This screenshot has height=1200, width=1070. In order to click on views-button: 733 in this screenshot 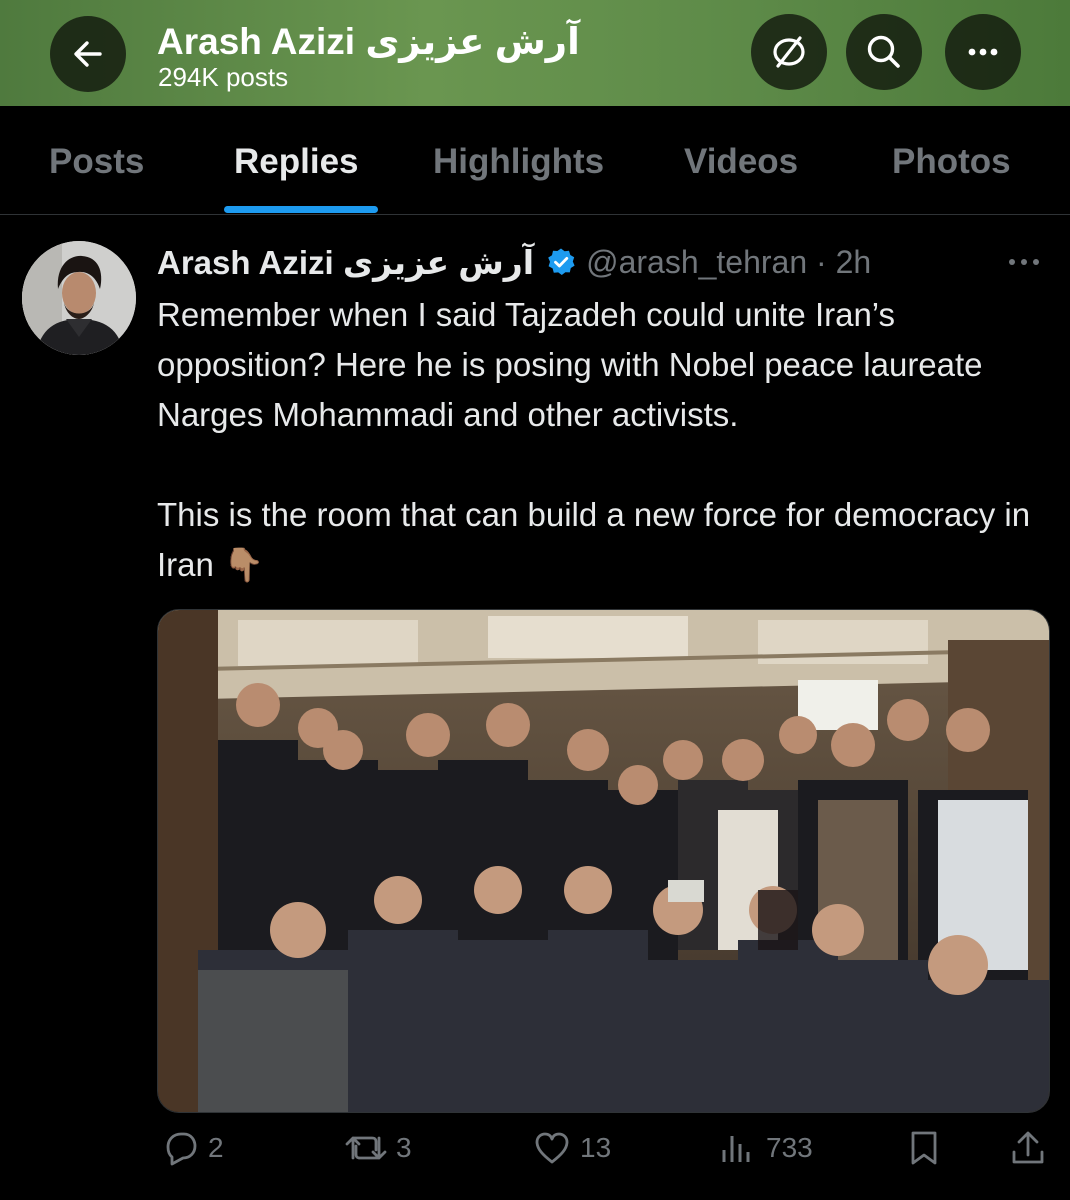, I will do `click(765, 1148)`.